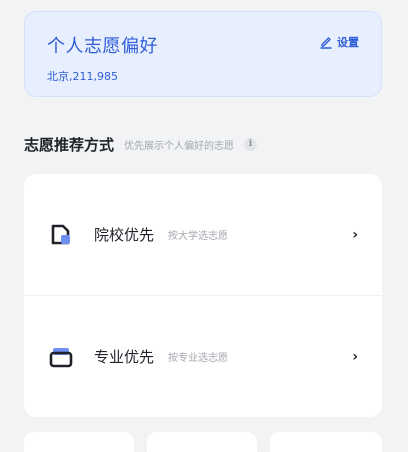 Image resolution: width=408 pixels, height=452 pixels. I want to click on option-hint: 按大学选志愿, so click(198, 236).